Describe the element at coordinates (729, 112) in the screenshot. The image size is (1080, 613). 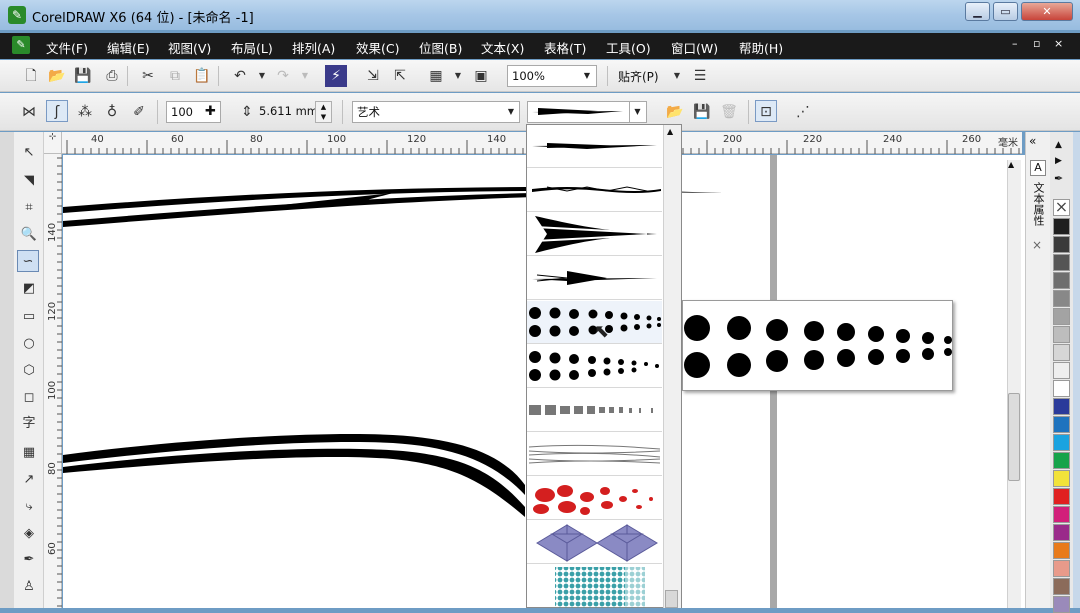
I see `delete-icon: 🗑` at that location.